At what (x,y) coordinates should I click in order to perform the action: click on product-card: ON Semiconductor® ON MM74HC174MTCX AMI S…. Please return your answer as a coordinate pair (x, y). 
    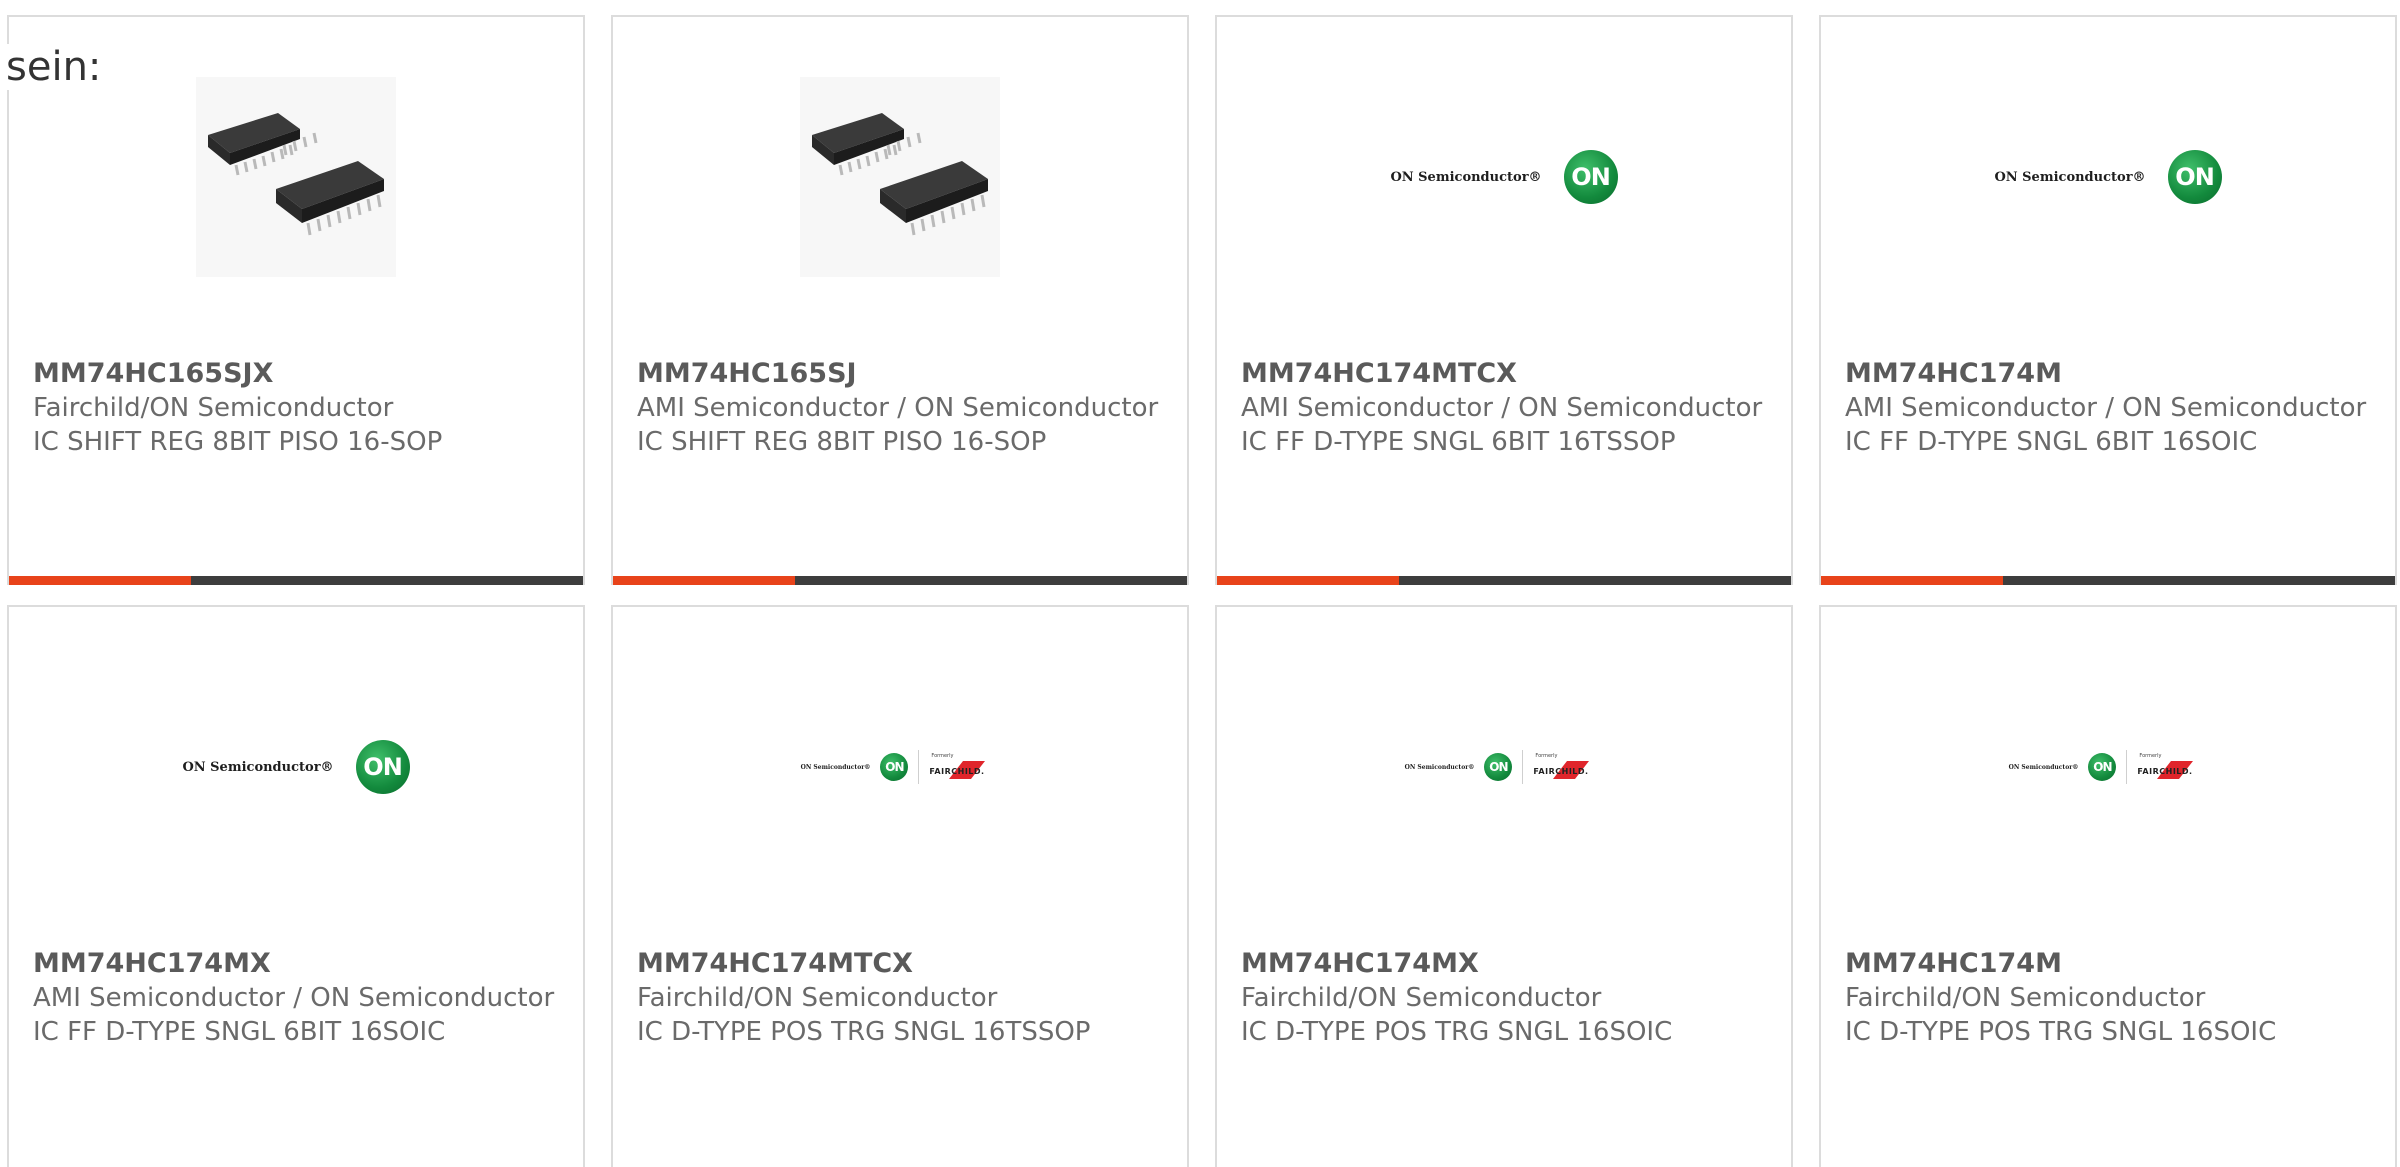
    Looking at the image, I should click on (1504, 300).